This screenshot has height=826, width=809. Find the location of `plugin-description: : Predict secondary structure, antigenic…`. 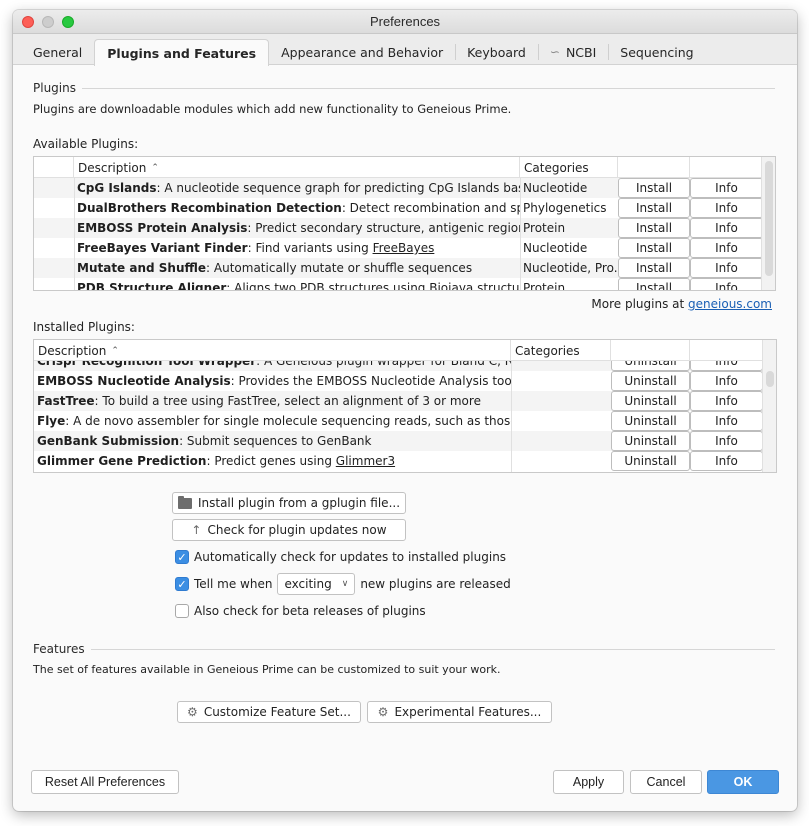

plugin-description: : Predict secondary structure, antigenic… is located at coordinates (383, 228).